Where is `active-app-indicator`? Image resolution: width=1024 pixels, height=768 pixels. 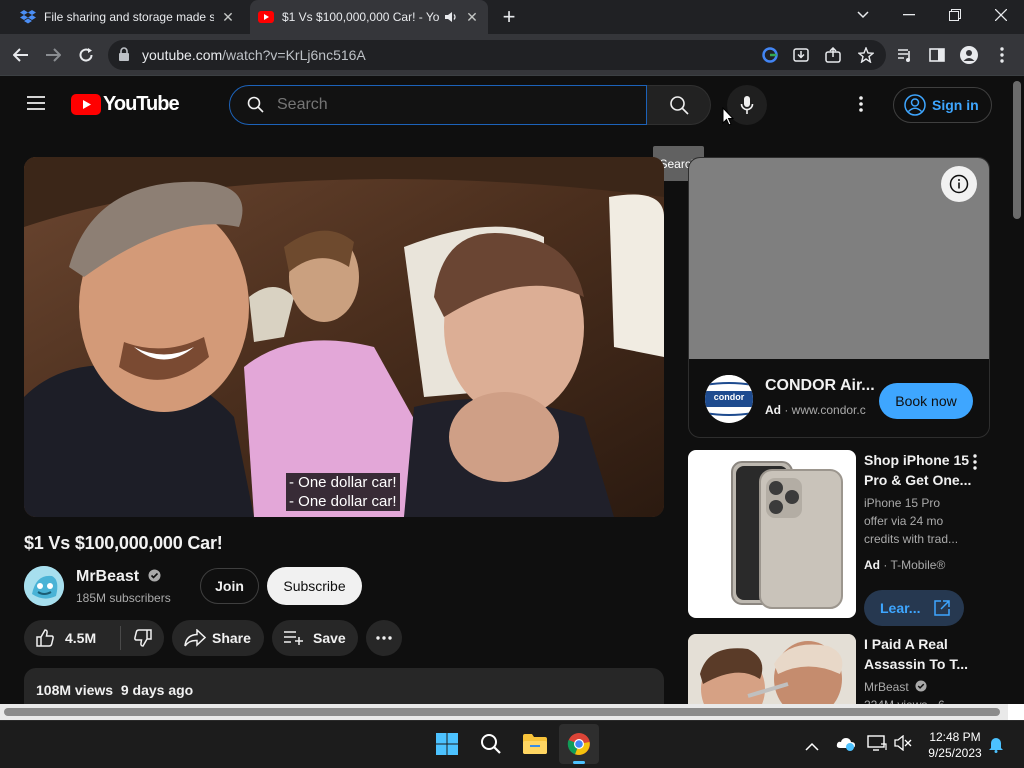
active-app-indicator is located at coordinates (579, 762).